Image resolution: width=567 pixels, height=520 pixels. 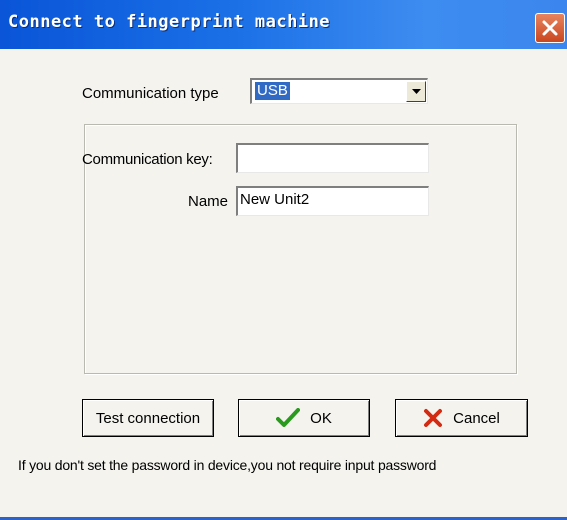 What do you see at coordinates (332, 201) in the screenshot?
I see `name-input: New Unit2` at bounding box center [332, 201].